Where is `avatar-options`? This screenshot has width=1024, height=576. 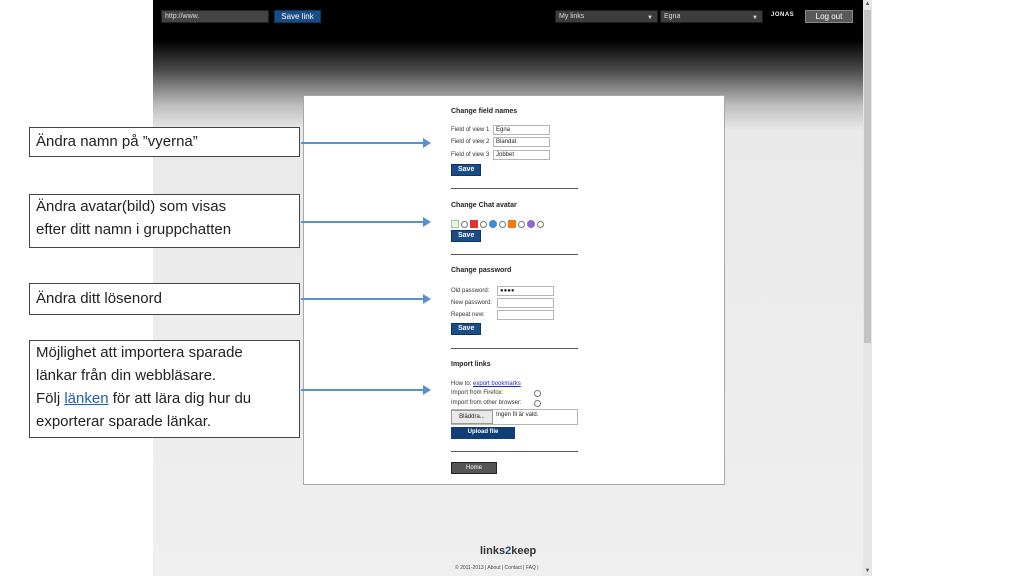 avatar-options is located at coordinates (497, 224).